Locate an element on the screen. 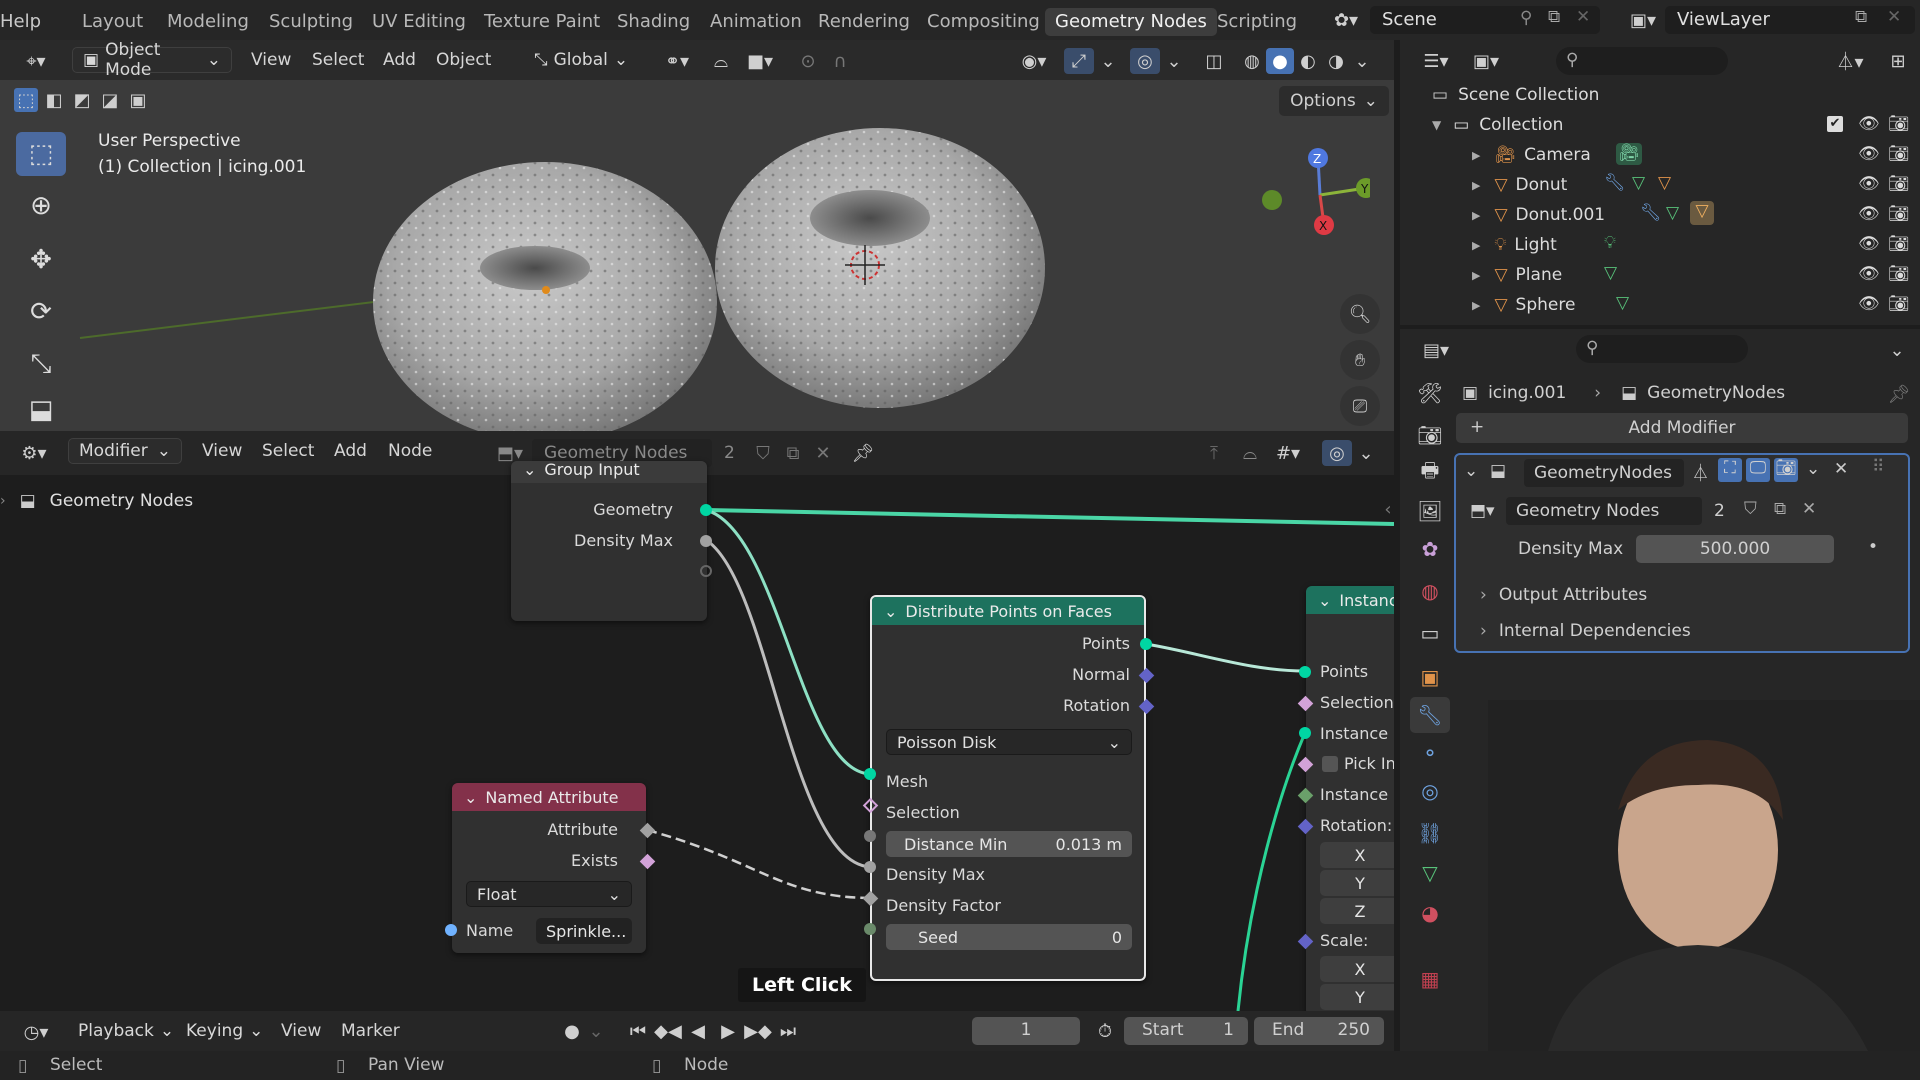  density-max-output-socket is located at coordinates (706, 541).